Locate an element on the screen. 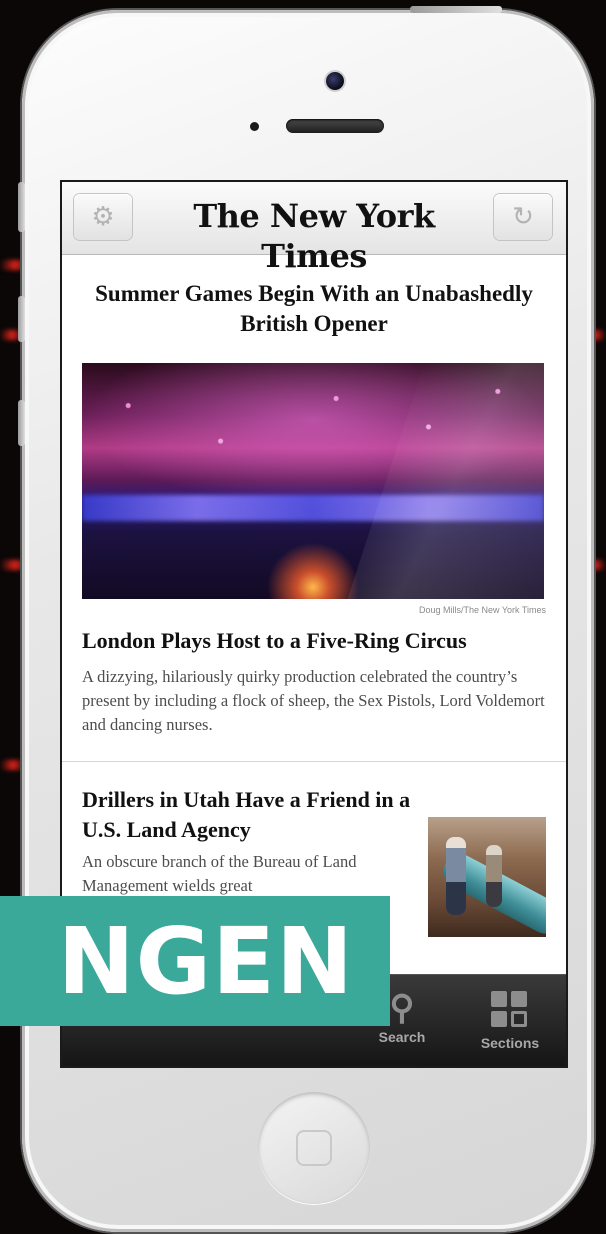 The height and width of the screenshot is (1234, 606). tab-label: Search is located at coordinates (402, 1037).